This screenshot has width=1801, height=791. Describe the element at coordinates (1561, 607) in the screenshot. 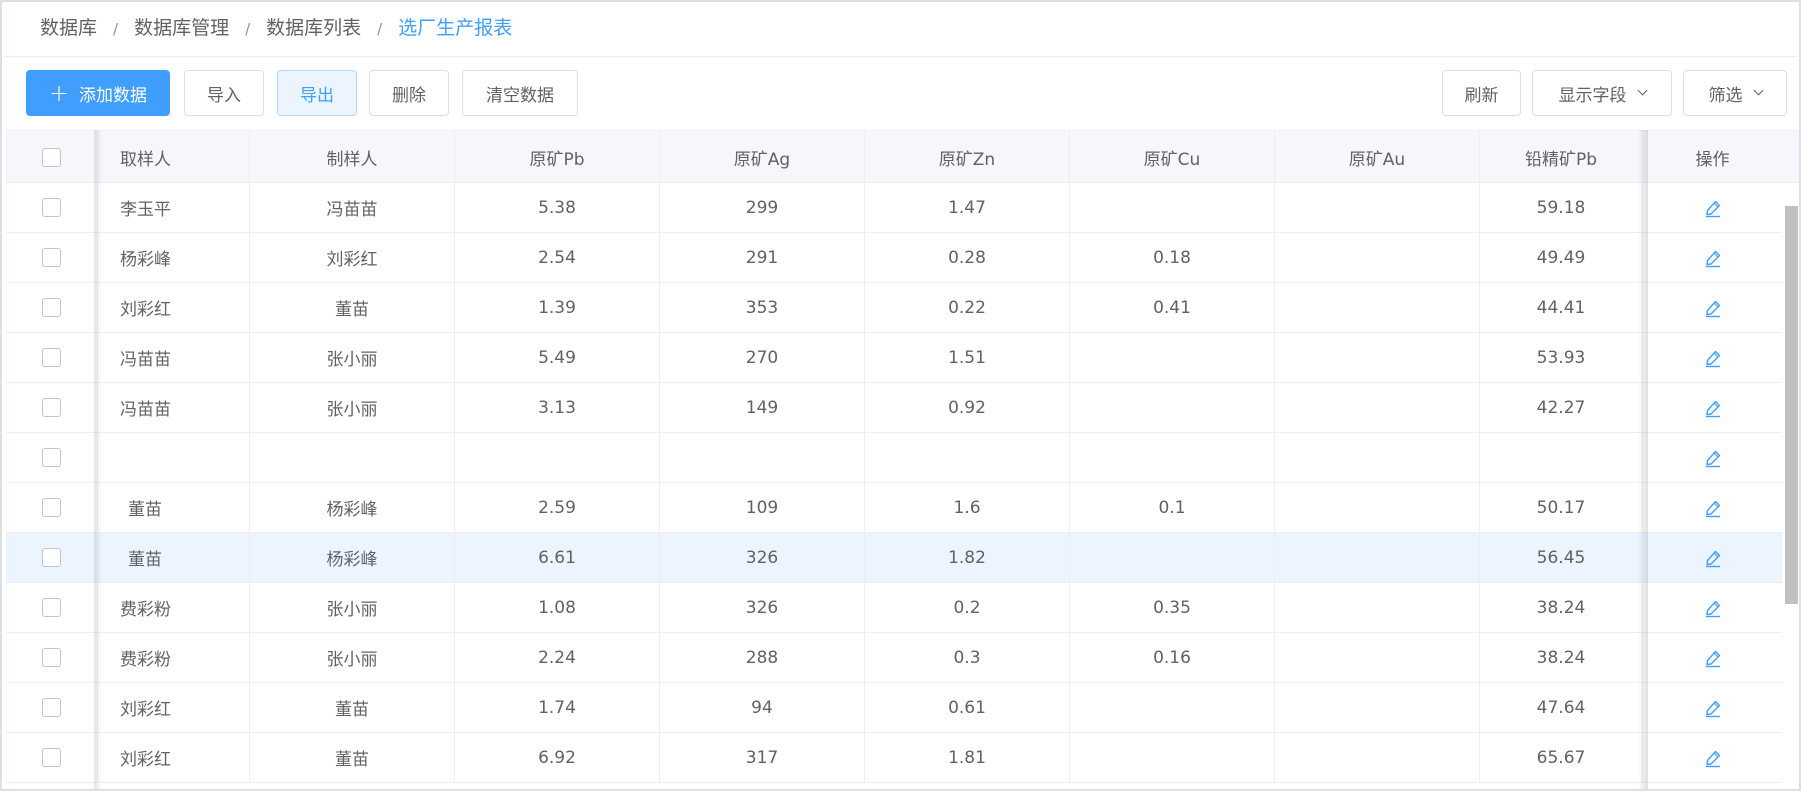

I see `cell-lead-conc-pb: 38.24` at that location.